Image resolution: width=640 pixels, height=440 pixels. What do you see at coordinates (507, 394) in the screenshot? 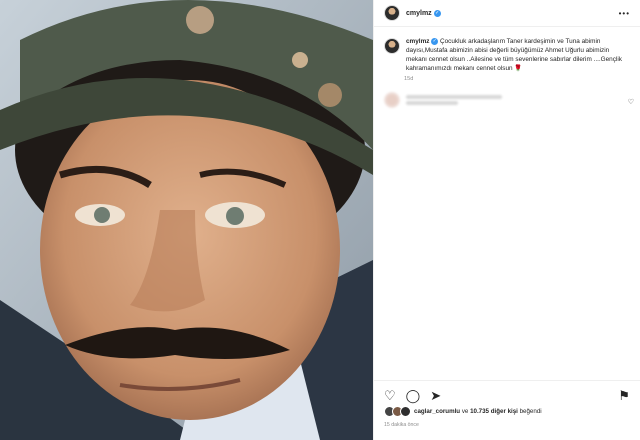
I see `action-bar: ♡ ◯ ➤ ⚑` at bounding box center [507, 394].